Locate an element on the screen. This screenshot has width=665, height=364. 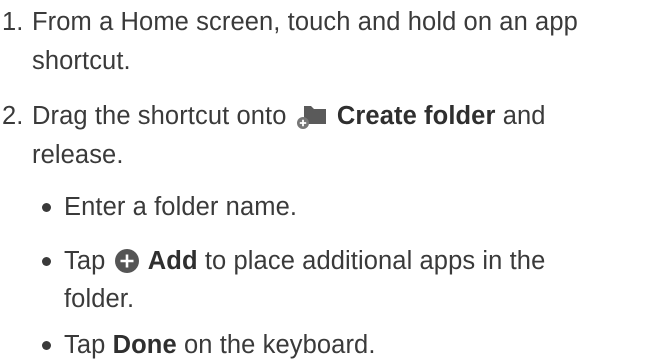
step-1-text-cont: shortcut. is located at coordinates (81, 61).